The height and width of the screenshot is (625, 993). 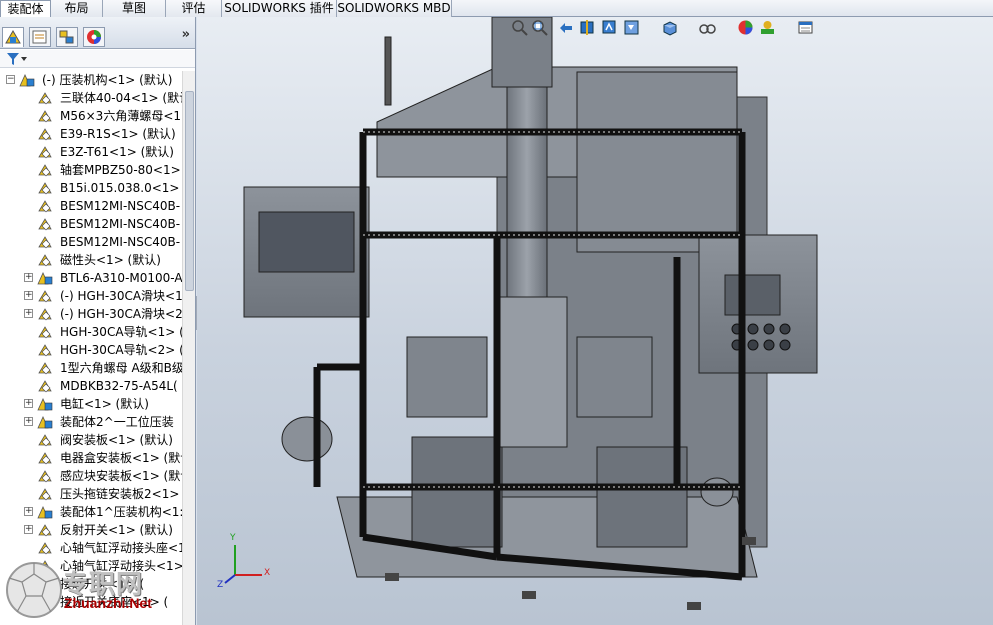 I want to click on tab-assembly: 装配体, so click(x=25, y=8).